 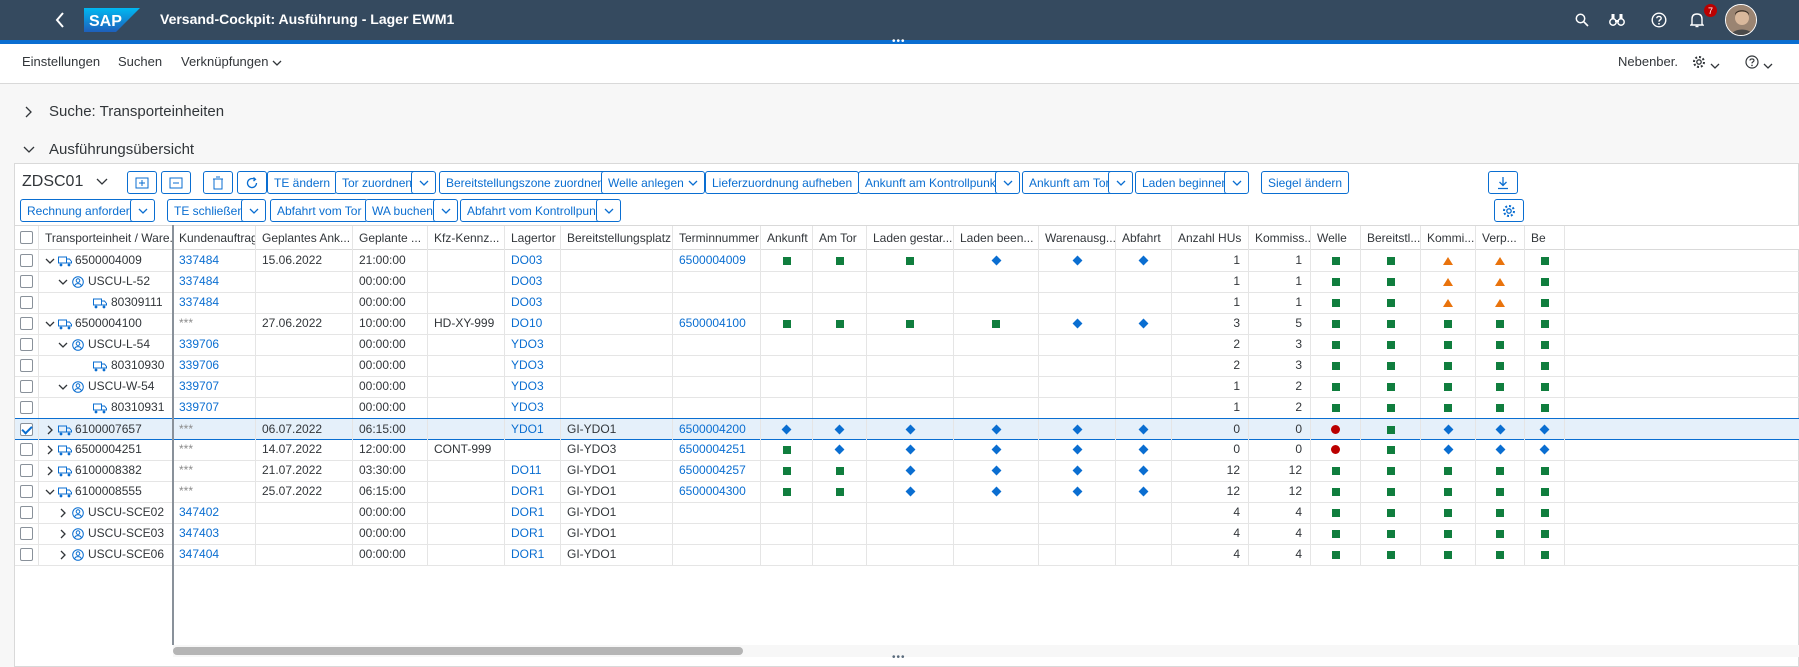 I want to click on siegel-aendern-button: Siegel ändern, so click(x=1305, y=182).